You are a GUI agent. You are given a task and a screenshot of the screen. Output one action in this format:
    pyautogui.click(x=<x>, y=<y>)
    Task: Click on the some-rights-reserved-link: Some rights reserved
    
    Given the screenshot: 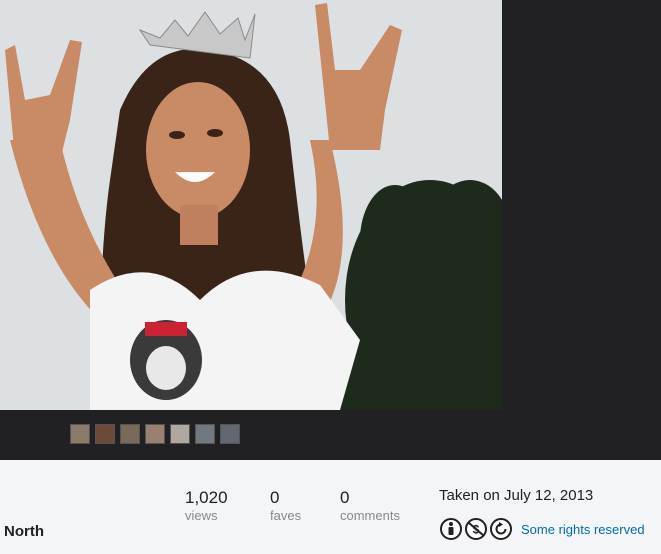 What is the action you would take?
    pyautogui.click(x=583, y=529)
    